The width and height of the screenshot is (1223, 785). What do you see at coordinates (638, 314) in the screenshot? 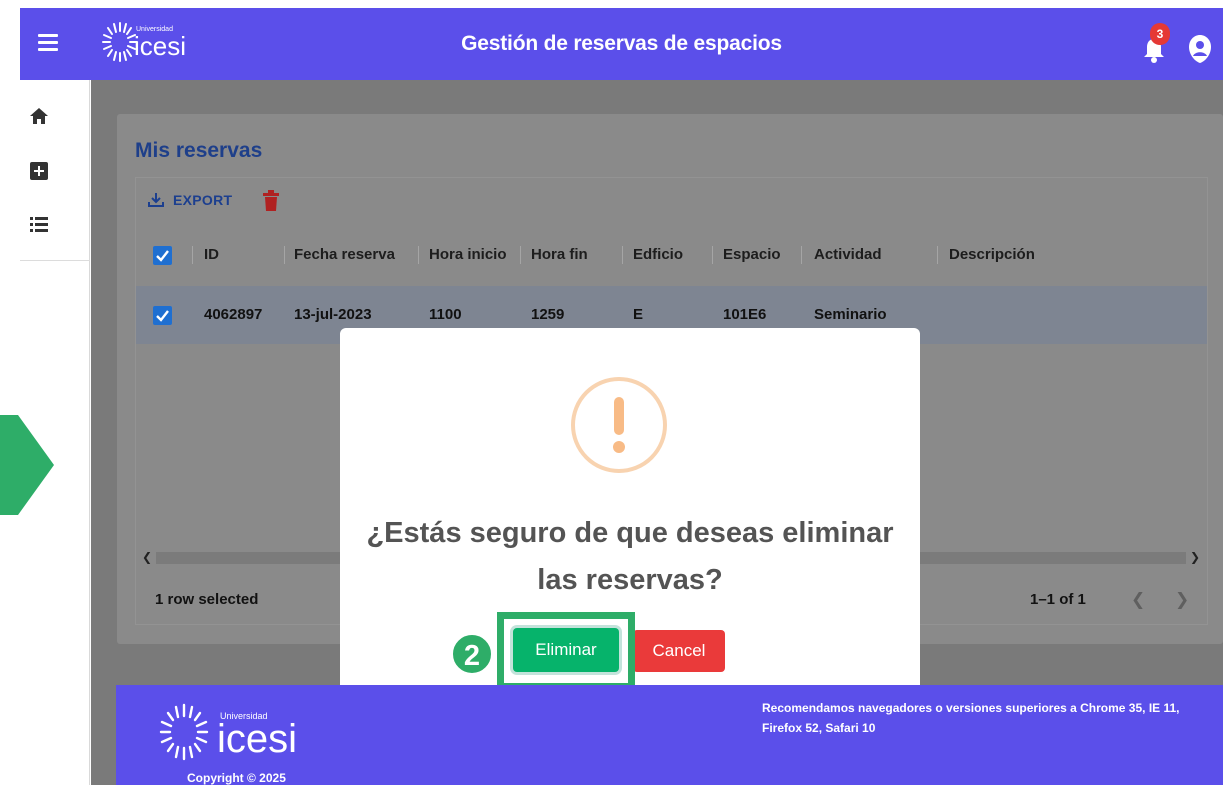
I see `cell-edificio: E` at bounding box center [638, 314].